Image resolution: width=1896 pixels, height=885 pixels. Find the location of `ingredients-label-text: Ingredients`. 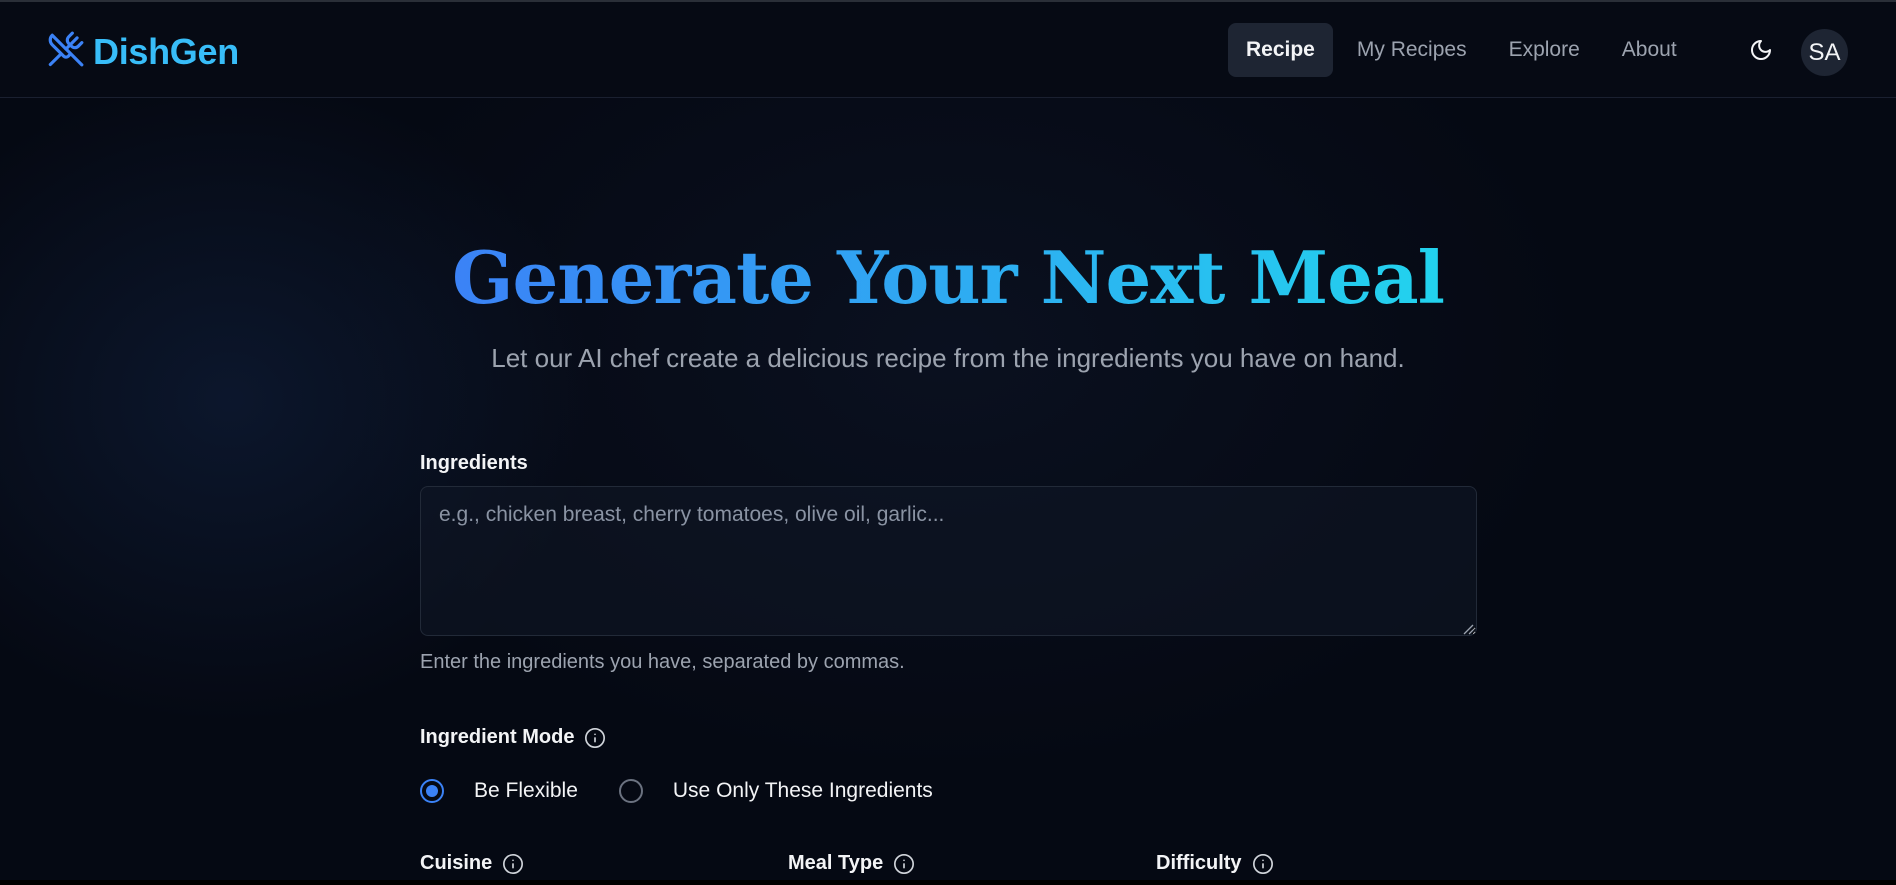

ingredients-label-text: Ingredients is located at coordinates (474, 463).